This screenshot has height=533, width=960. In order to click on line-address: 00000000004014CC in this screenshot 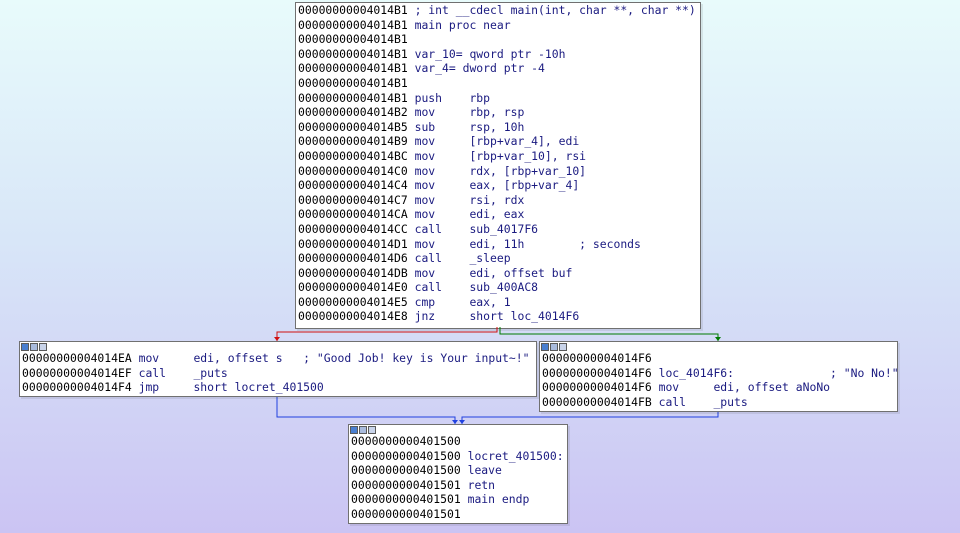, I will do `click(353, 228)`.